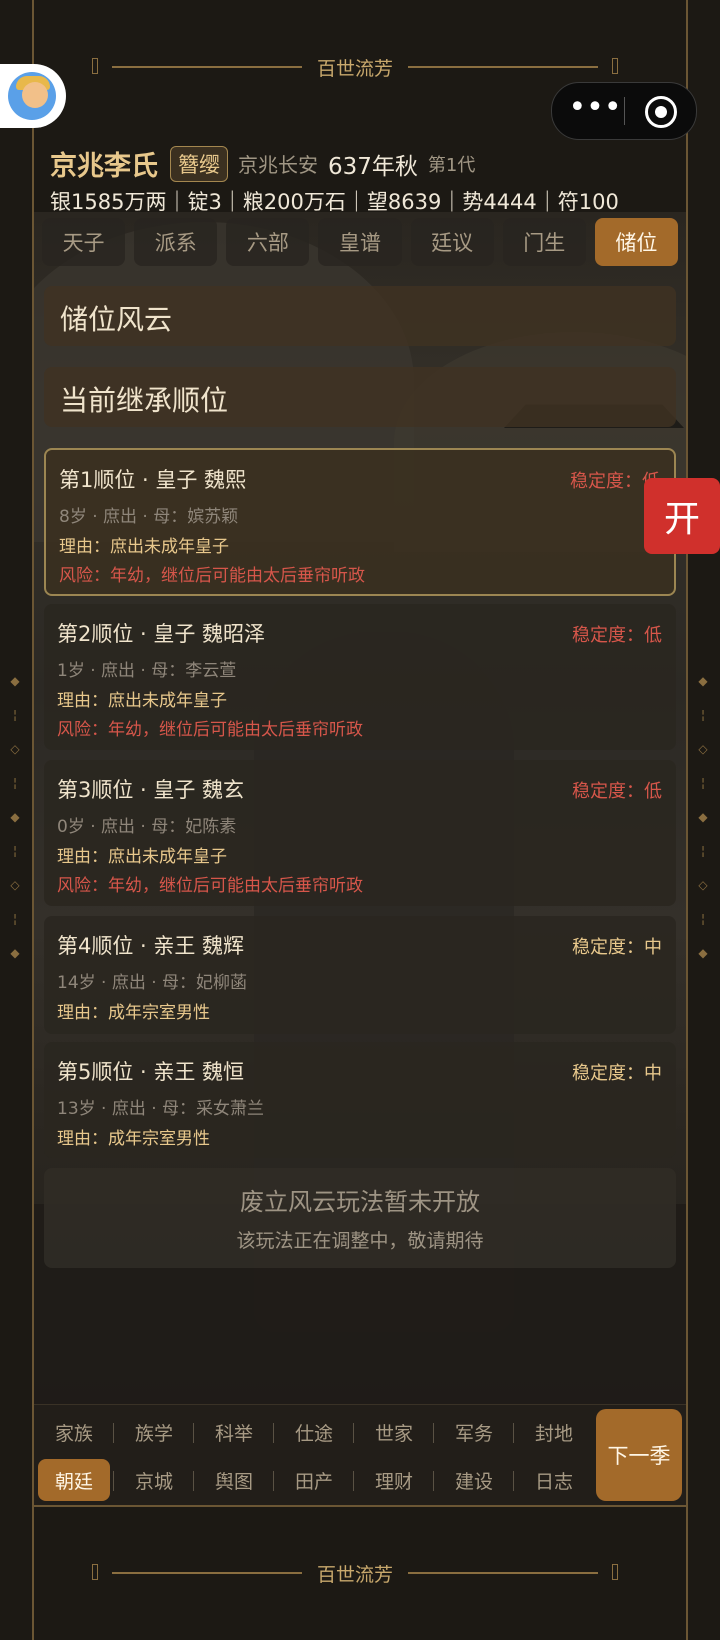 Image resolution: width=720 pixels, height=1640 pixels. I want to click on clan-name: 京兆李氏, so click(104, 166).